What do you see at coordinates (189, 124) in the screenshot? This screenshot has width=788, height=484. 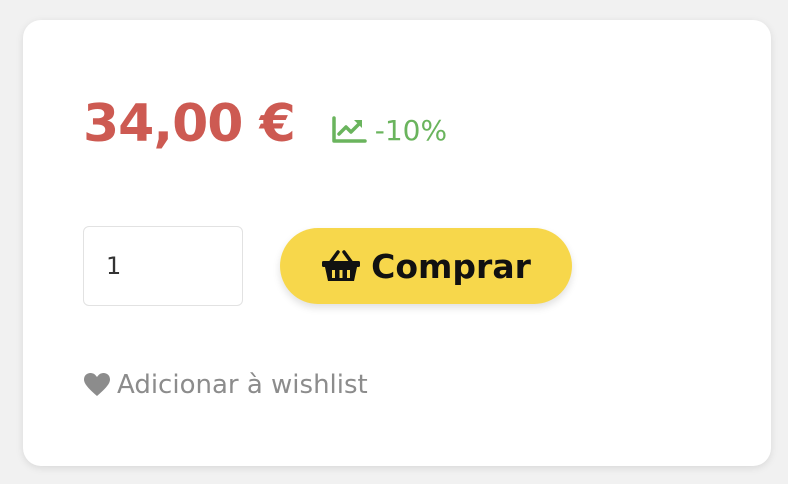 I see `price: 34,00 €` at bounding box center [189, 124].